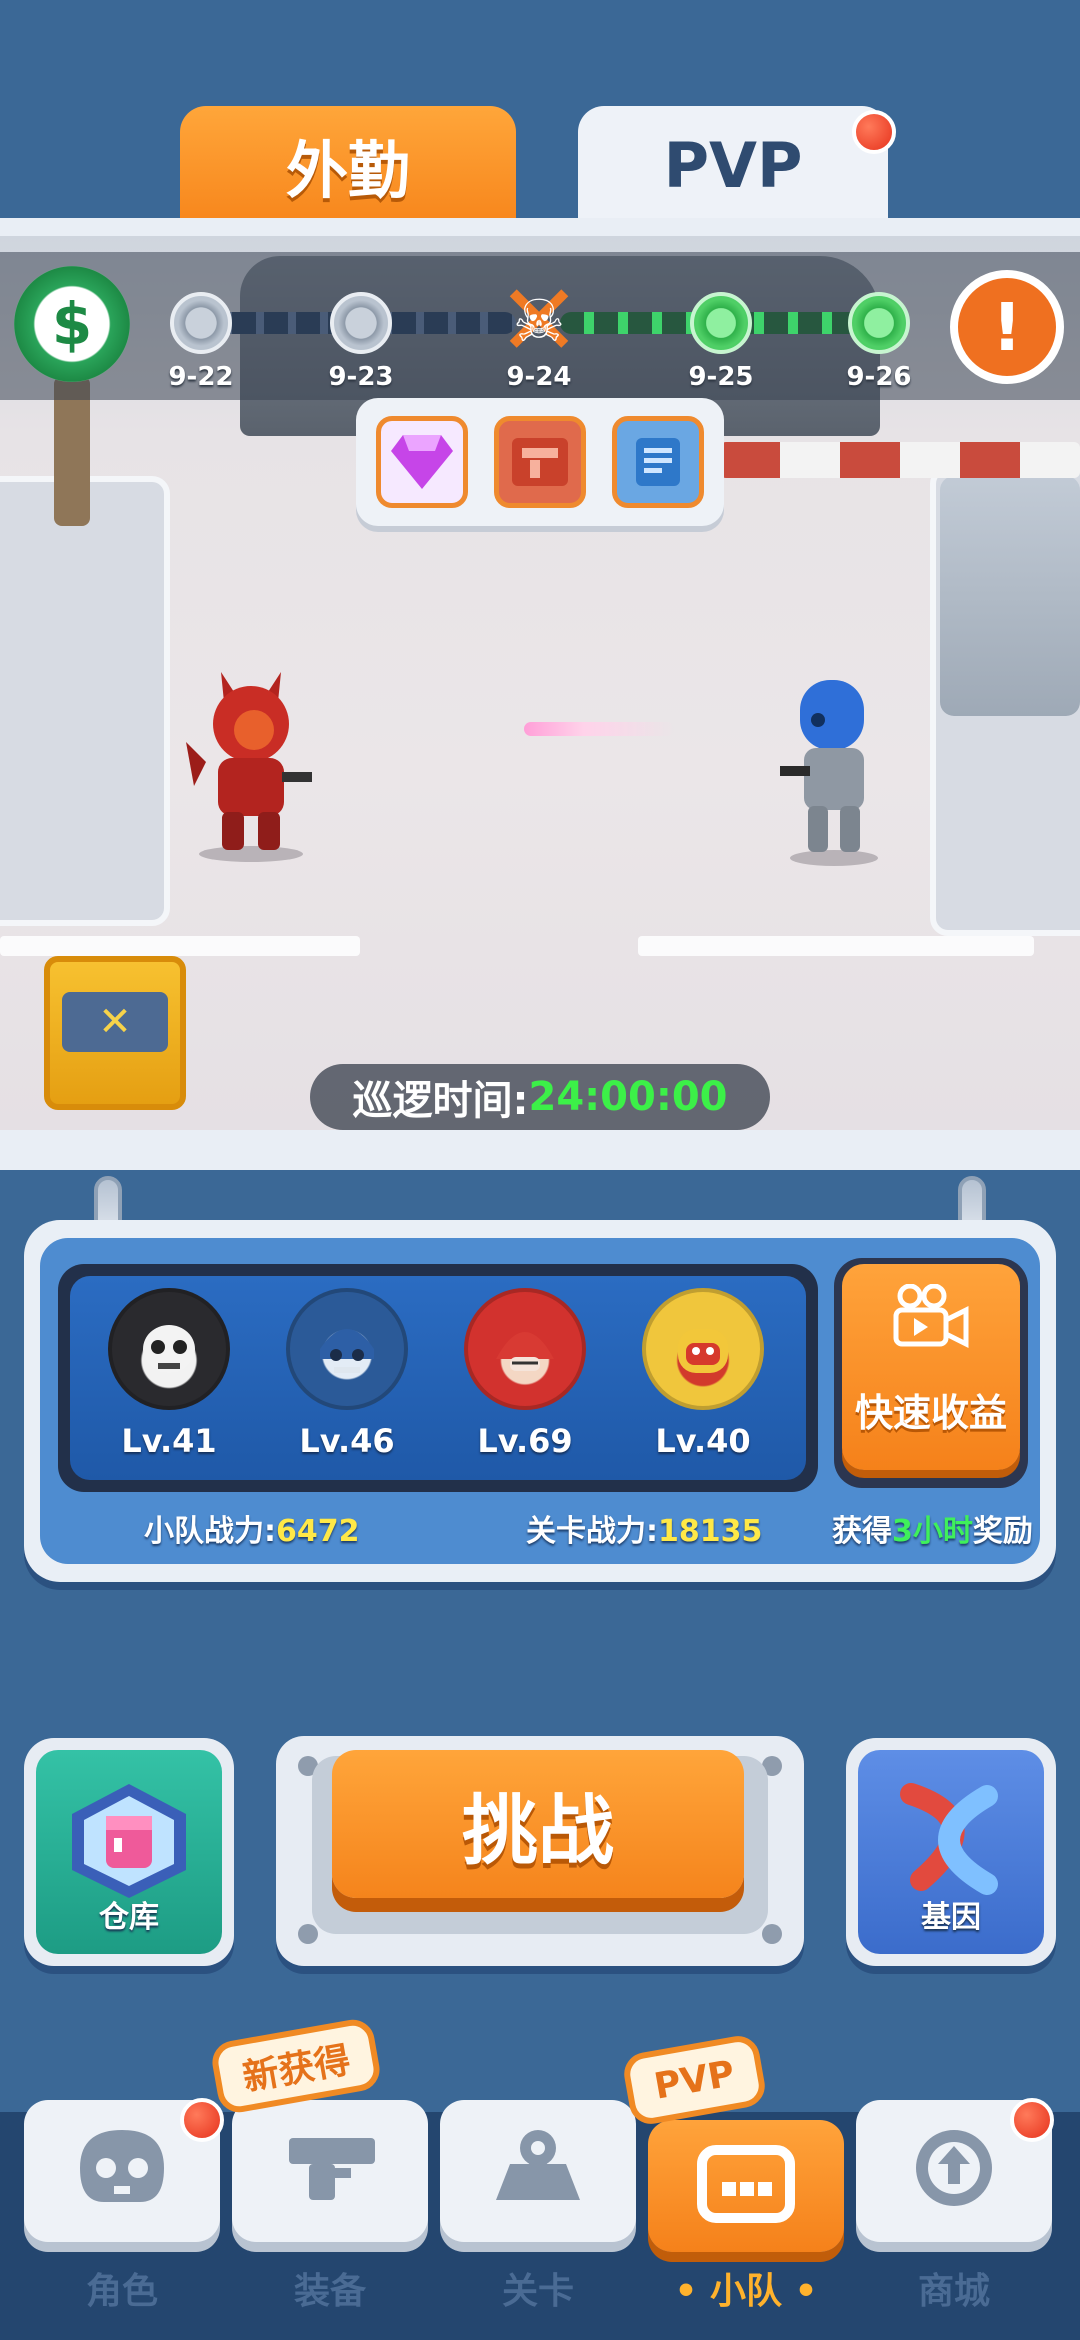  I want to click on equipment-card-icon, so click(540, 462).